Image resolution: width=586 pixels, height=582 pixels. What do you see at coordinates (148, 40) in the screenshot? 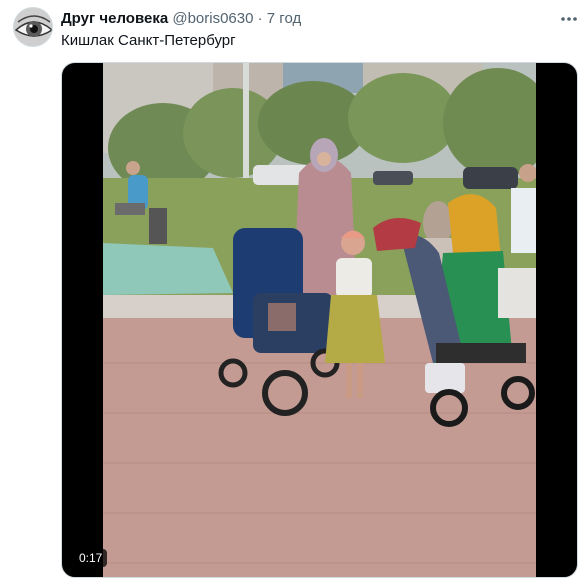
I see `tweet-text: Кишлак Санкт-Петербург` at bounding box center [148, 40].